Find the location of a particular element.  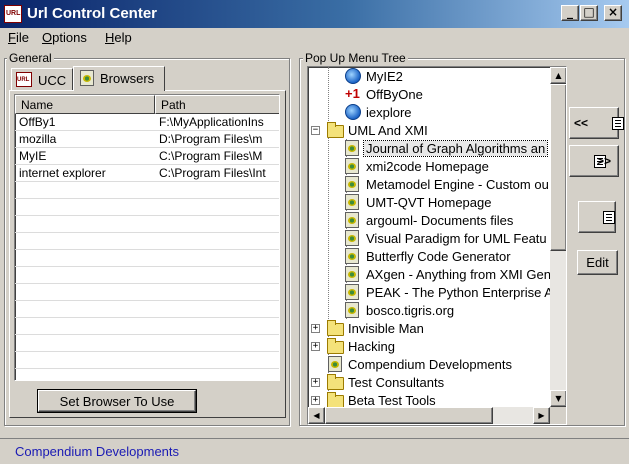

browsers-icon is located at coordinates (87, 78).